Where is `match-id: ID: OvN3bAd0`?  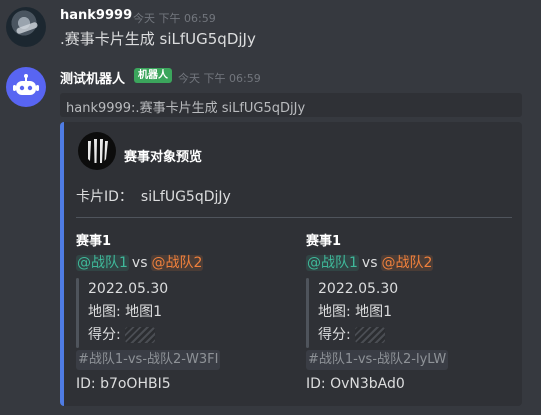 match-id: ID: OvN3bAd0 is located at coordinates (355, 384).